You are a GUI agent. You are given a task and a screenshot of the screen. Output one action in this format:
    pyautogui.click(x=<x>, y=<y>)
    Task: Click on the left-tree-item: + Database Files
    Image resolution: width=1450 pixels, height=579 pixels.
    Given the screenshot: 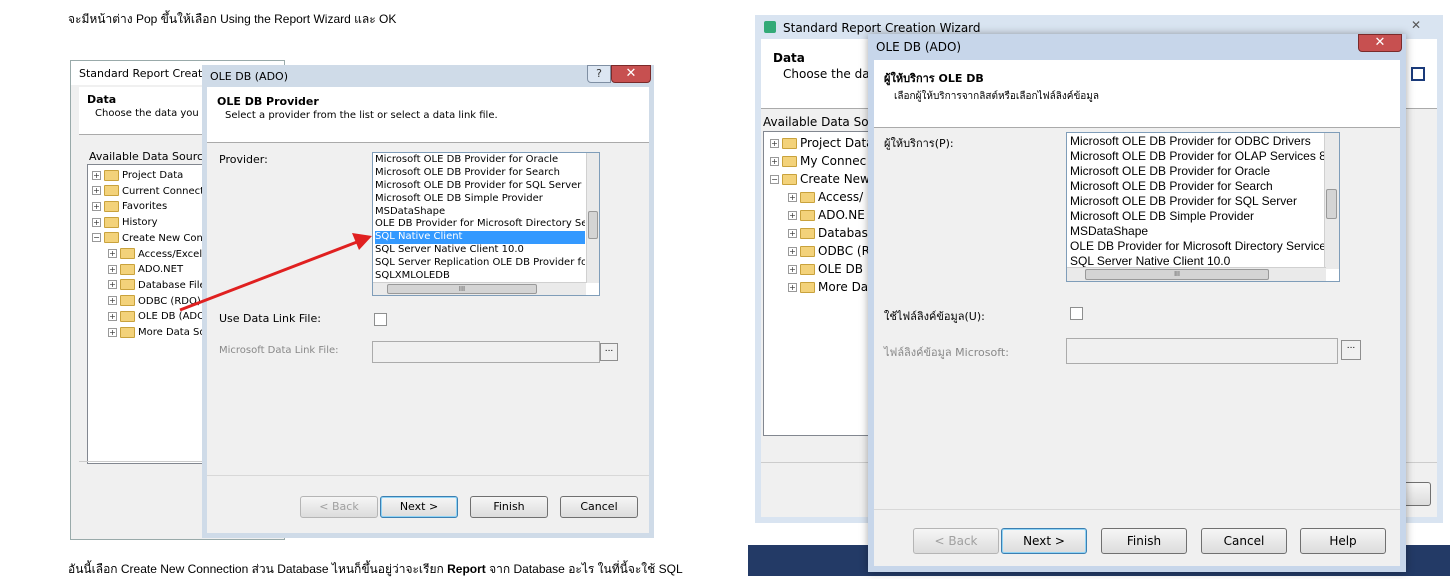 What is the action you would take?
    pyautogui.click(x=159, y=284)
    